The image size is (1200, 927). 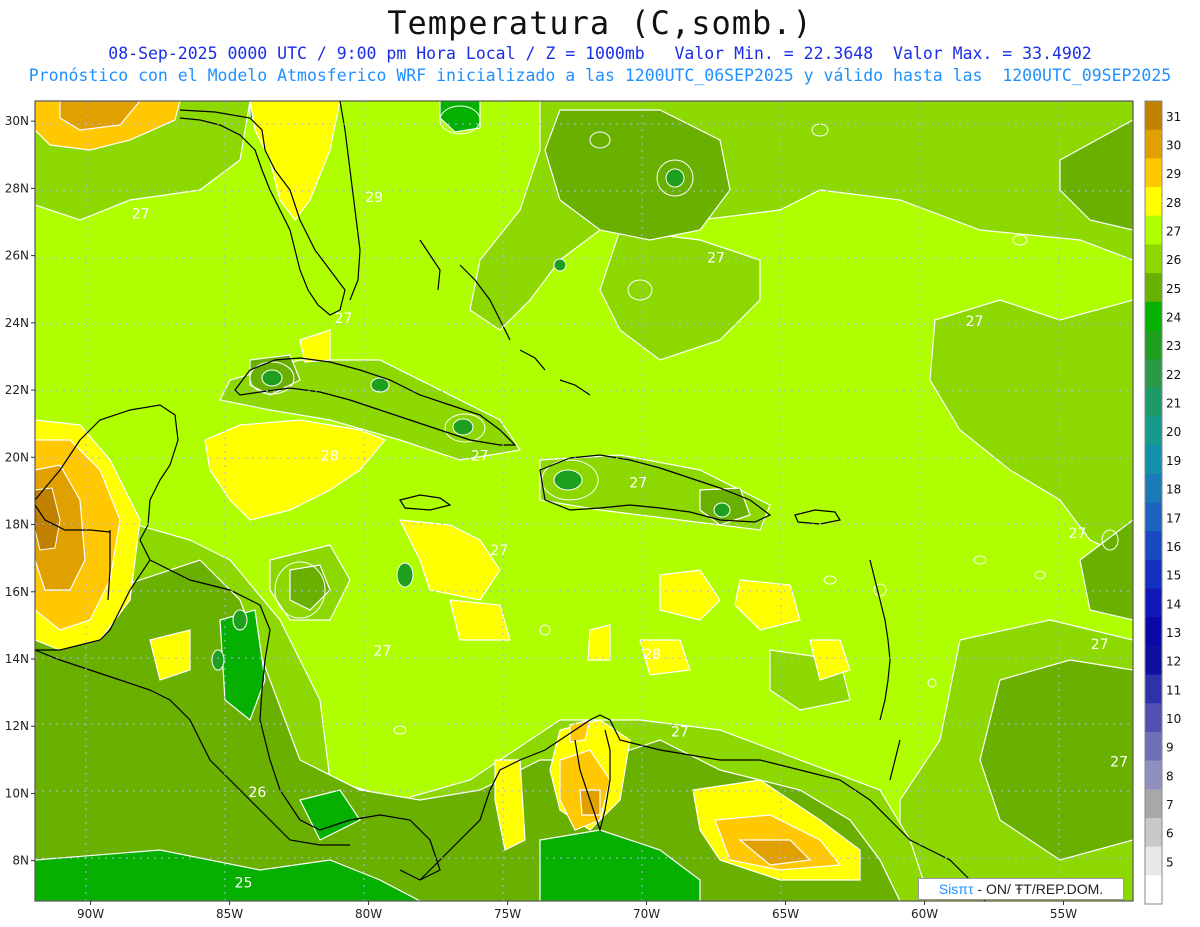 I want to click on lat-tick-label: 12N, so click(x=17, y=726).